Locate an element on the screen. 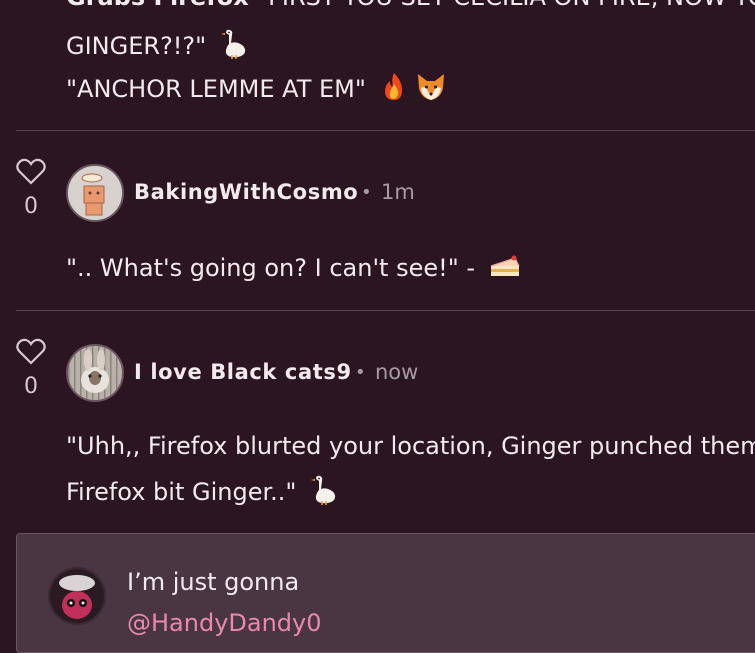 The image size is (755, 653). cake-icon is located at coordinates (505, 269).